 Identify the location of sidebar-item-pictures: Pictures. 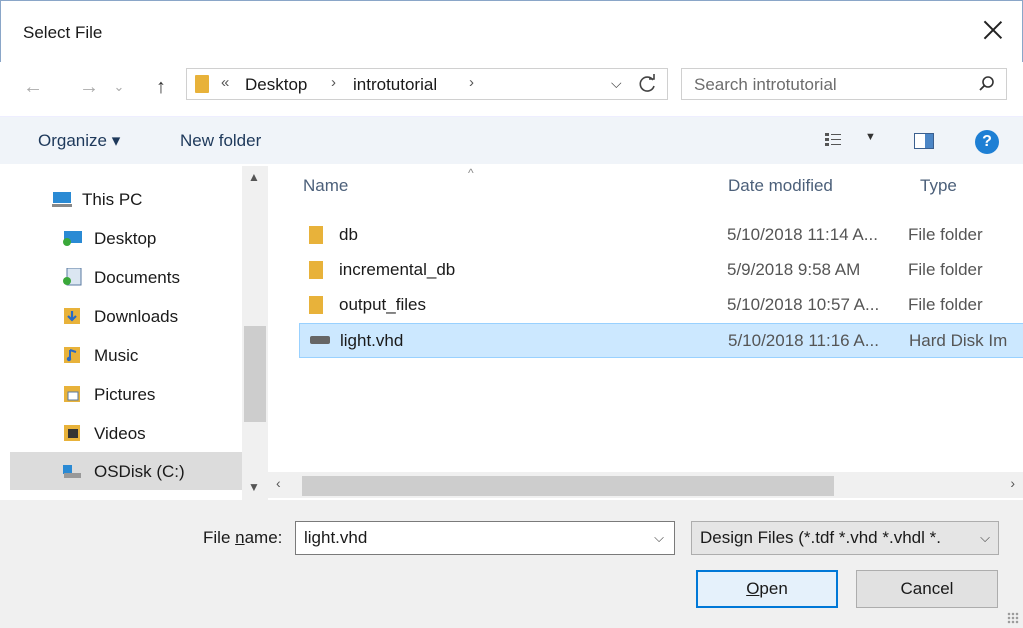
(126, 394).